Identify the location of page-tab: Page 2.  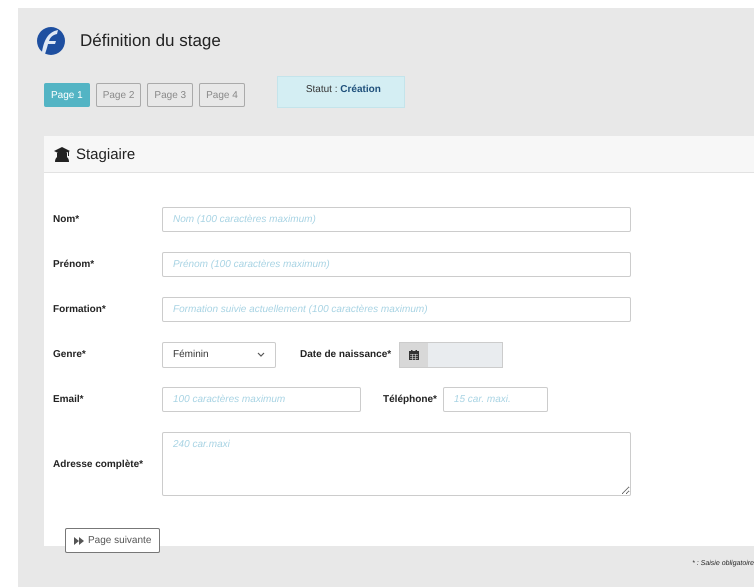
(119, 95).